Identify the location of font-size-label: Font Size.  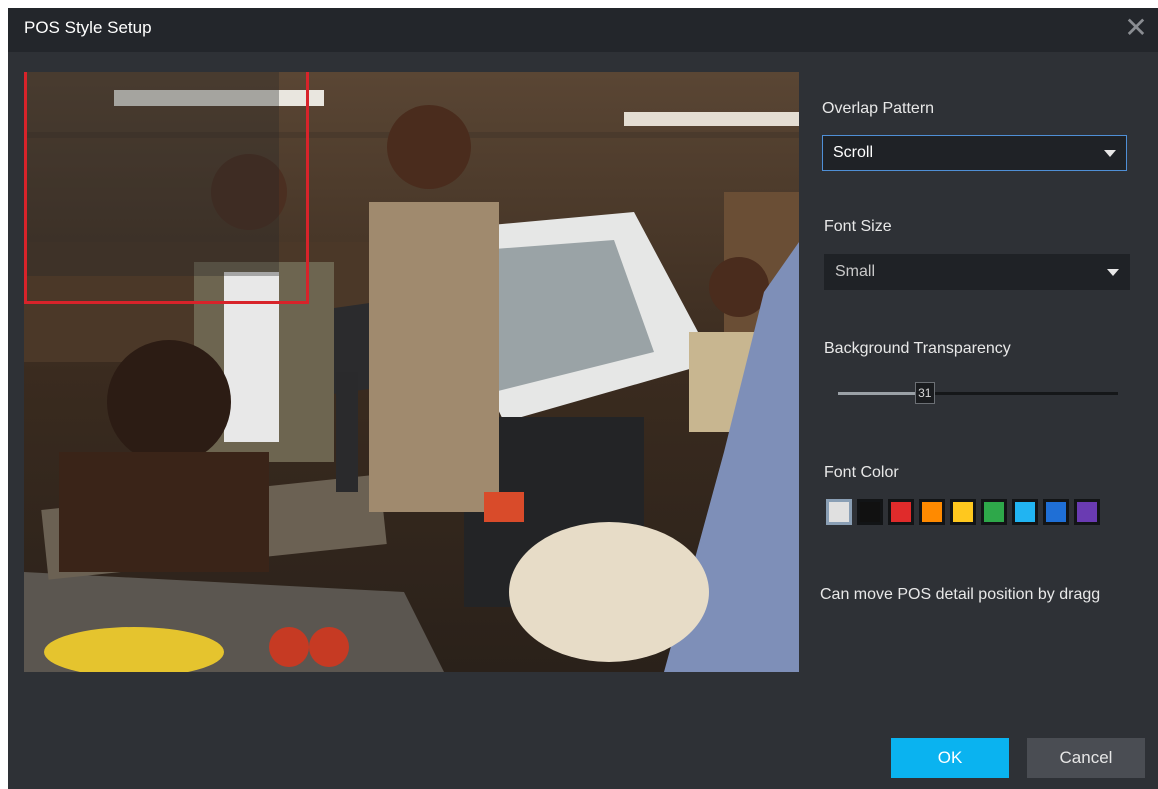
(858, 226).